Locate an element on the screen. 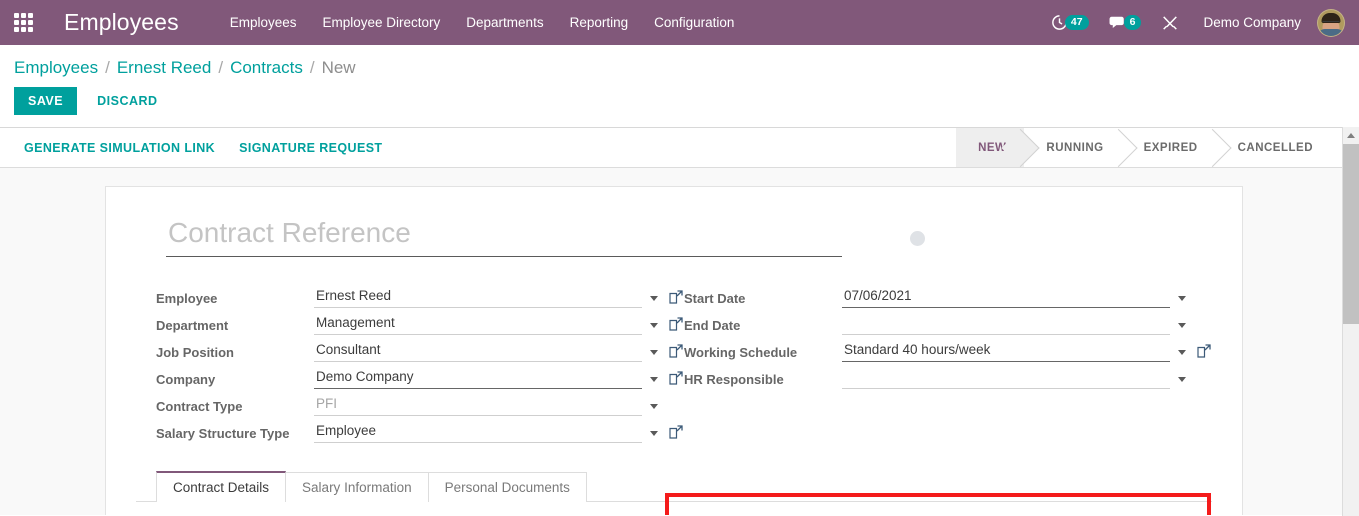 The image size is (1359, 516). field-employee: Employee is located at coordinates (420, 296).